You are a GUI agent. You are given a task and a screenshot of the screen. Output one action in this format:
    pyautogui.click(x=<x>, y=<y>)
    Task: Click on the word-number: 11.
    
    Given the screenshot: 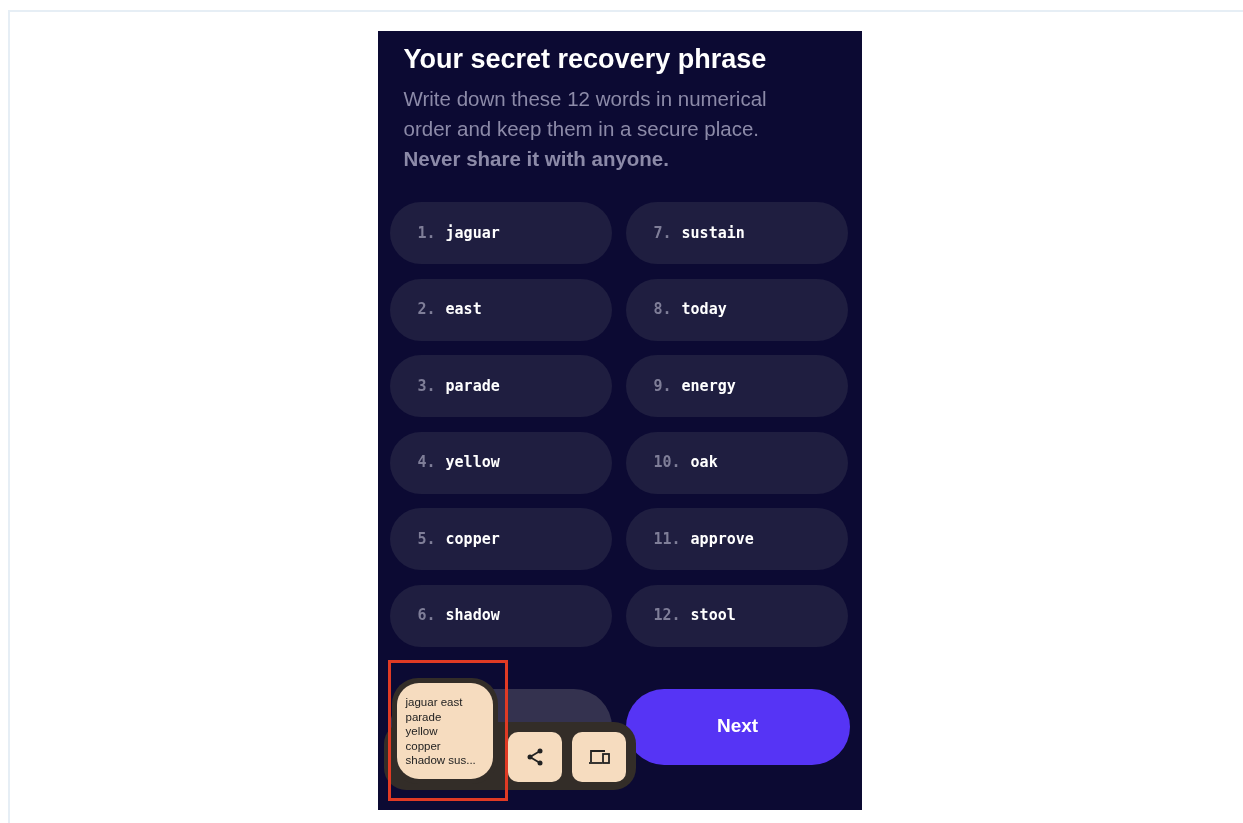 What is the action you would take?
    pyautogui.click(x=667, y=539)
    